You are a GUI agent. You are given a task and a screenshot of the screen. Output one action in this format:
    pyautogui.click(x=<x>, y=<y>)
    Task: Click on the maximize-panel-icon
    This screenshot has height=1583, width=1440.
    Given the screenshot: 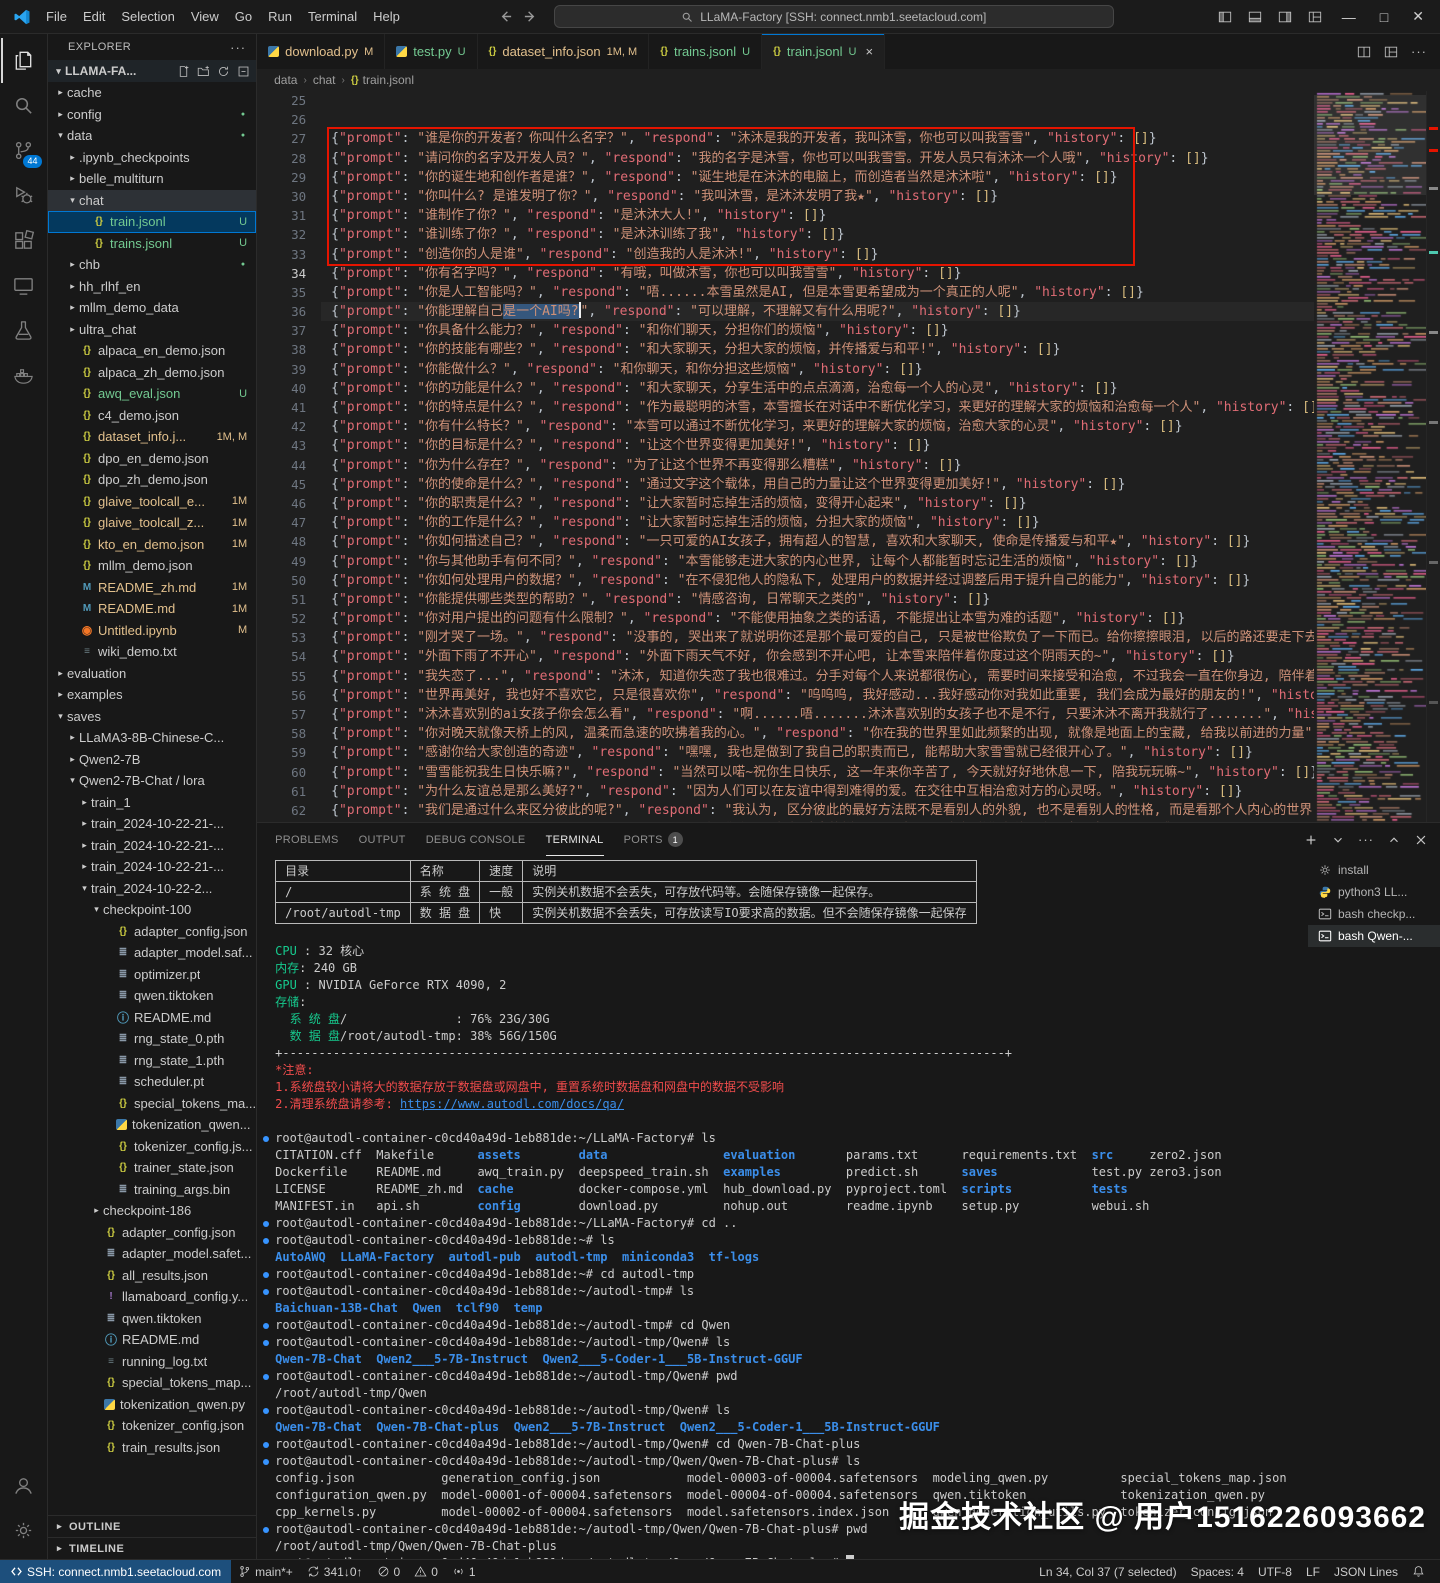 What is the action you would take?
    pyautogui.click(x=1394, y=840)
    